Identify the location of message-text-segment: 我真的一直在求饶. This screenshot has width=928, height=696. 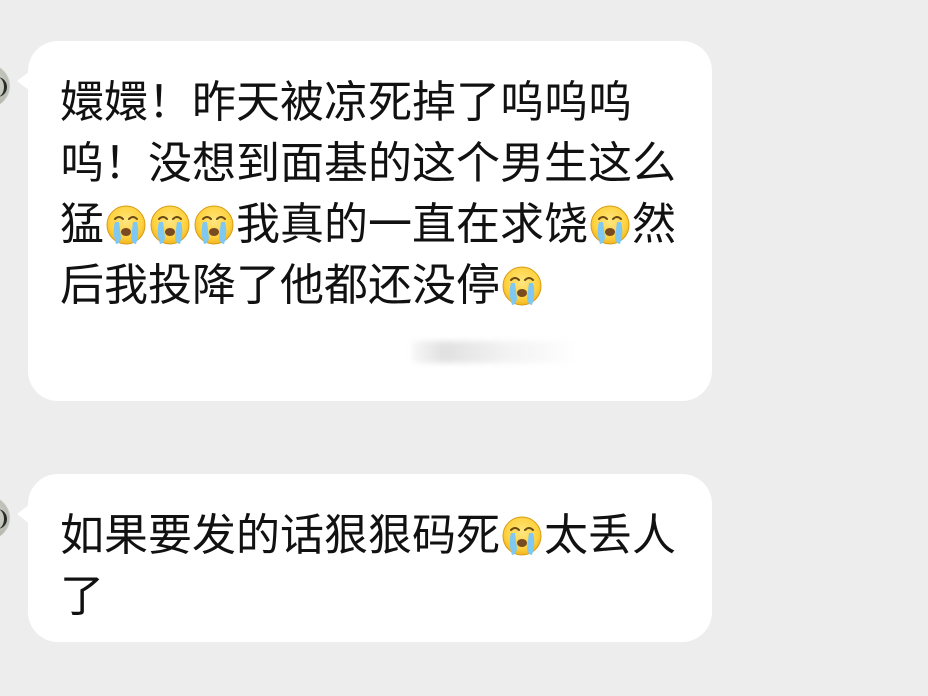
(412, 224).